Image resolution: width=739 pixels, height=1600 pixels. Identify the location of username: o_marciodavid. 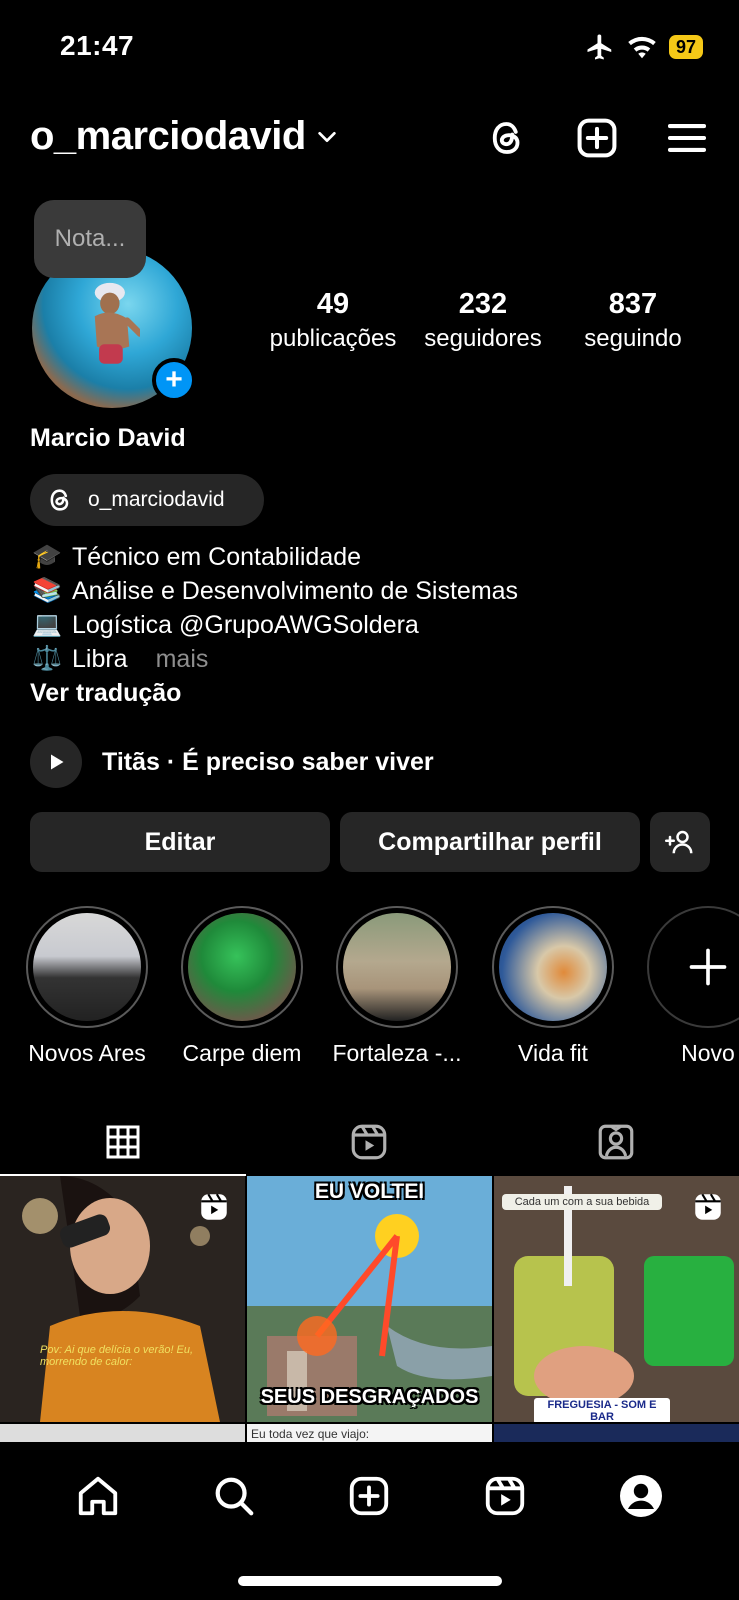
(168, 136).